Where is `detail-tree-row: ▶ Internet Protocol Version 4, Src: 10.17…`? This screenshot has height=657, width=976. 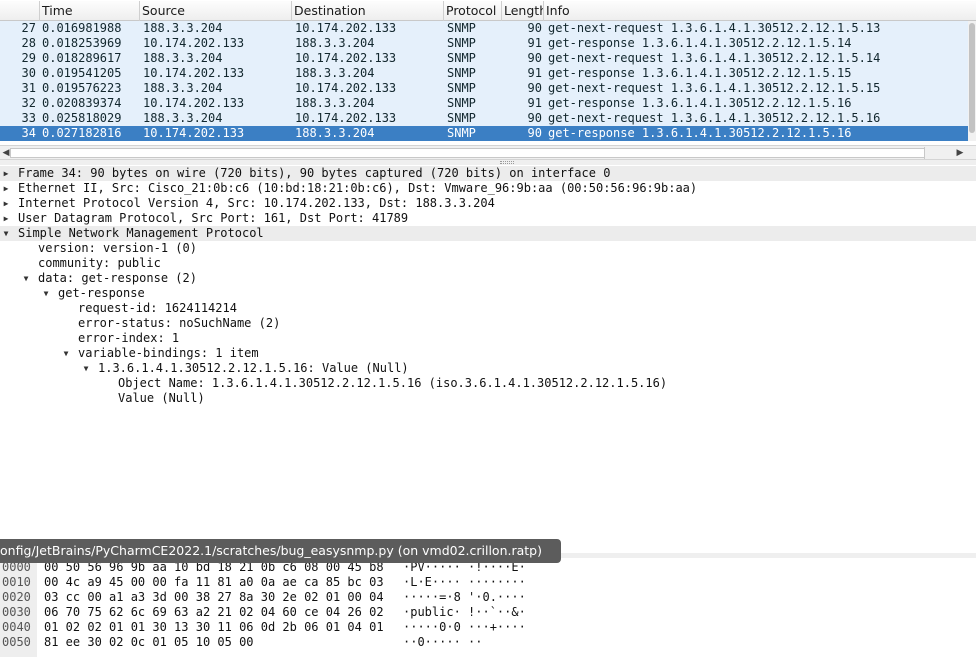 detail-tree-row: ▶ Internet Protocol Version 4, Src: 10.17… is located at coordinates (488, 203).